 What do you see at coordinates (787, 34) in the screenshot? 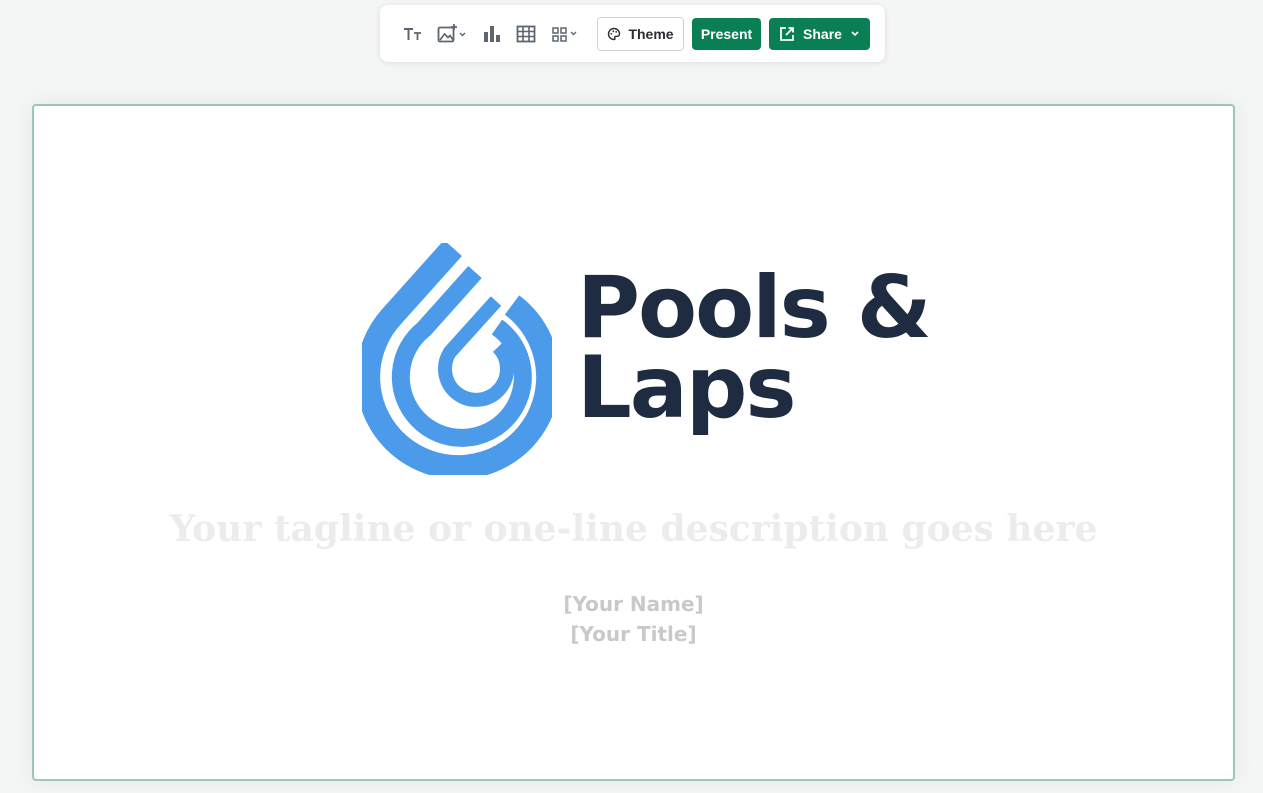
I see `external-link-icon` at bounding box center [787, 34].